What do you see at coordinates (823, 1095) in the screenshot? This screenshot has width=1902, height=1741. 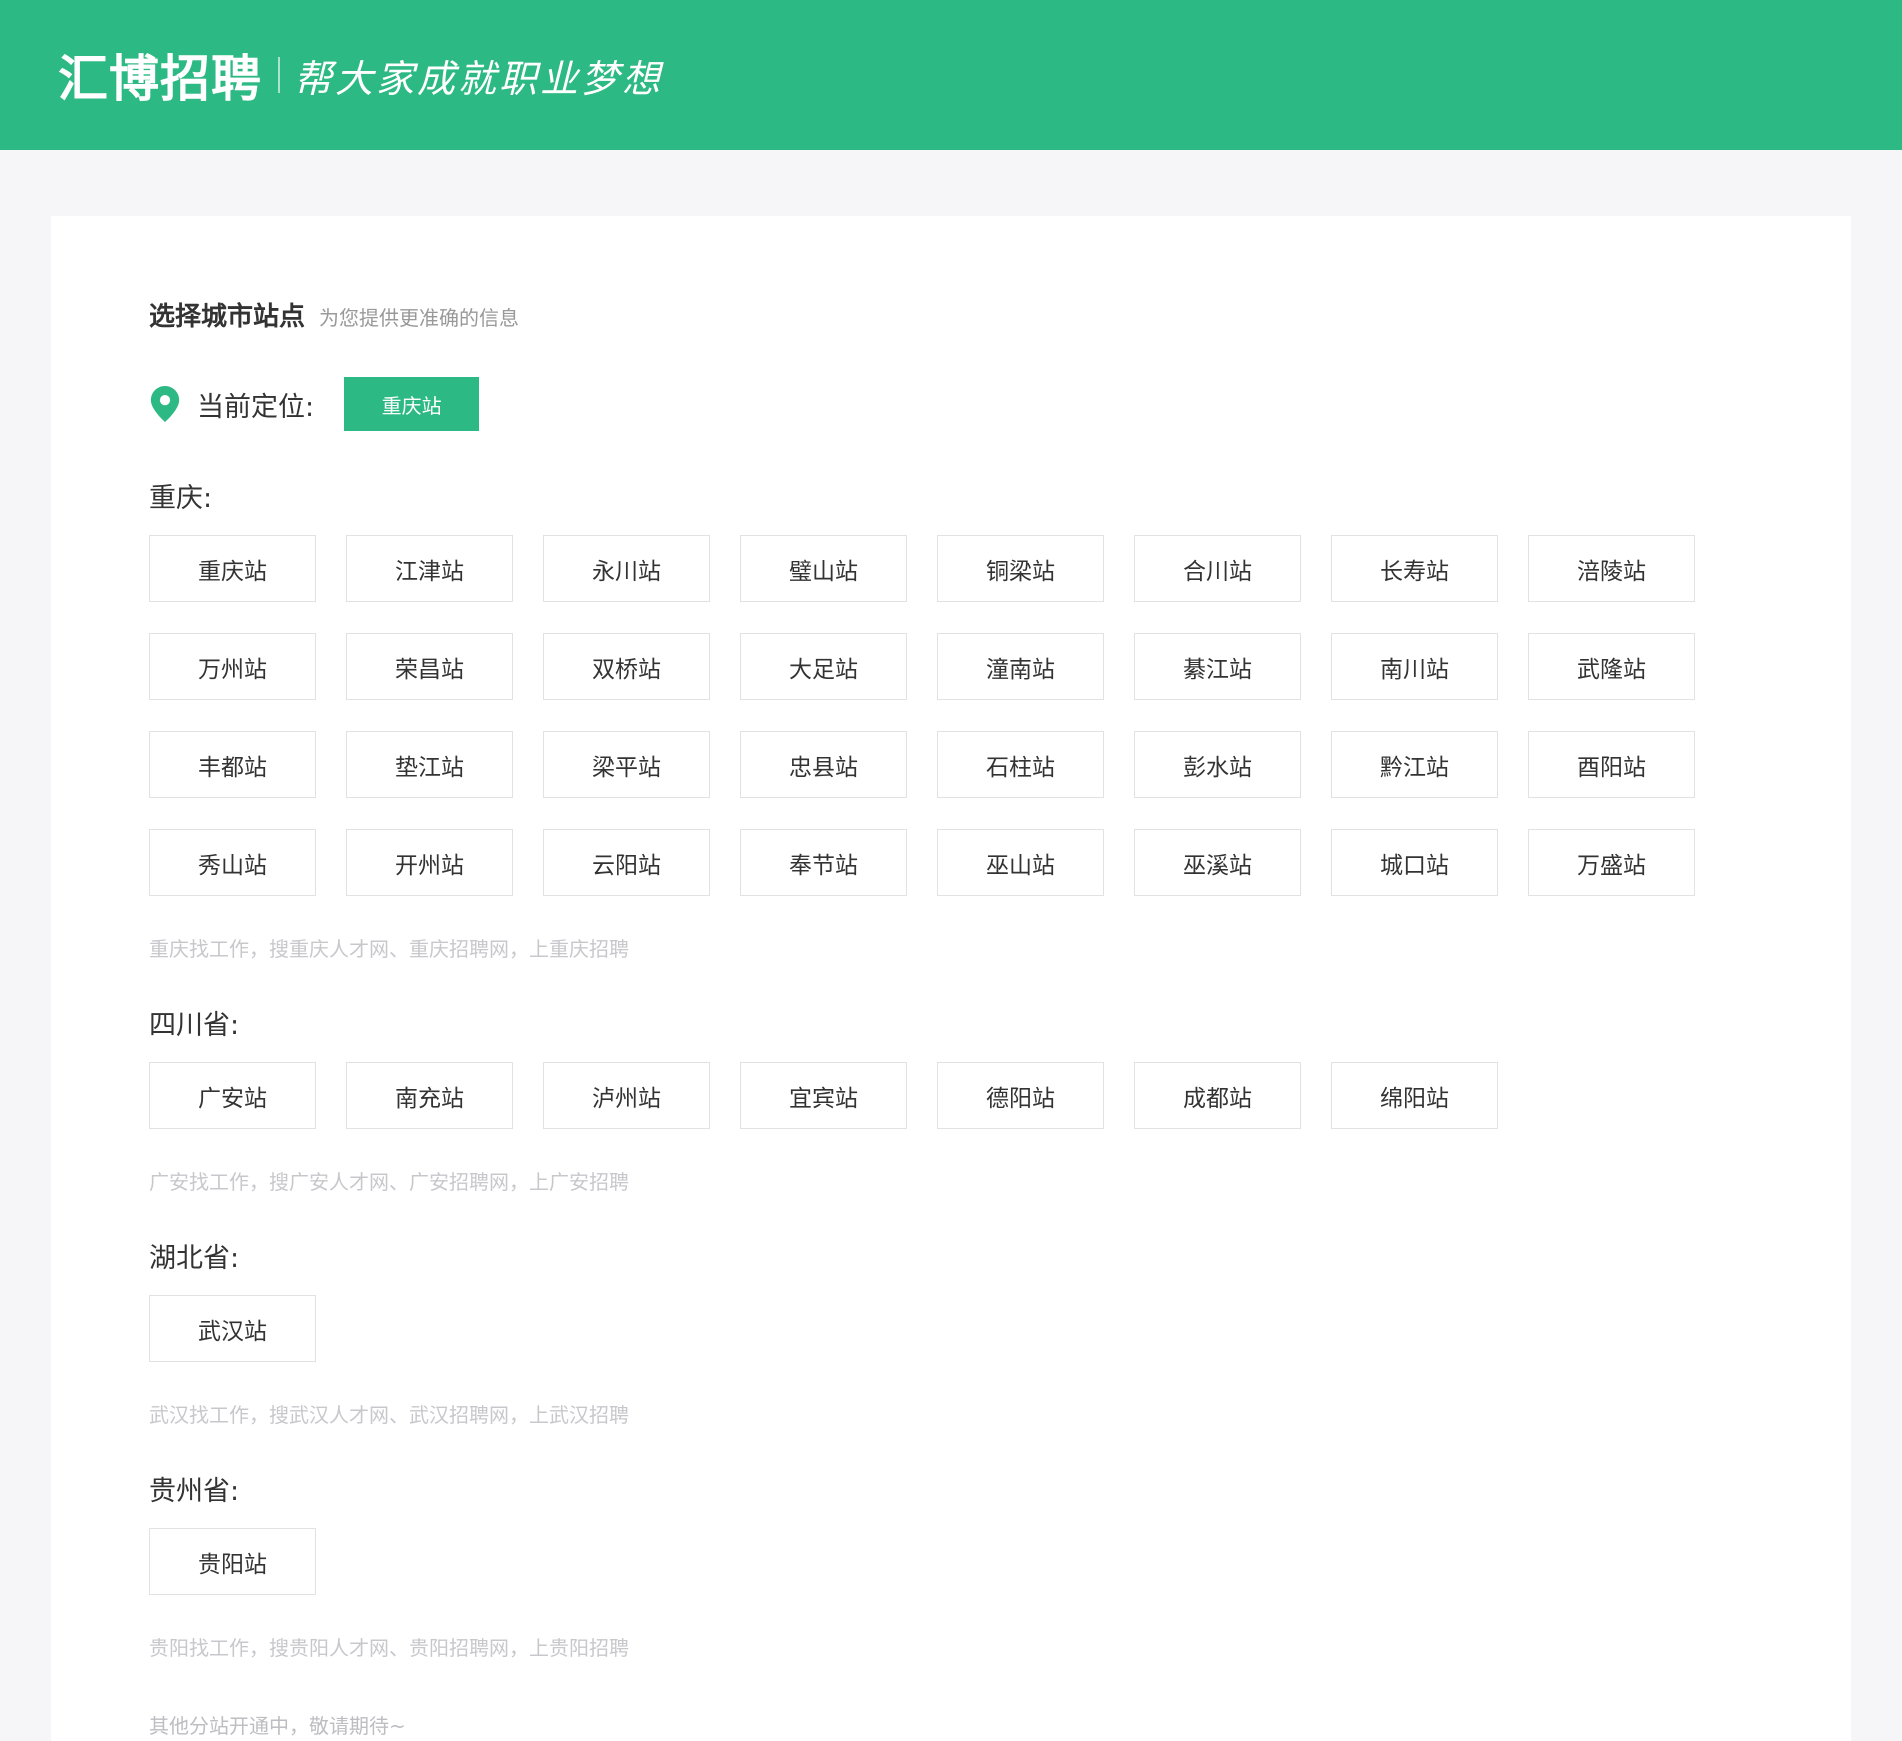 I see `station-button: 宜宾站` at bounding box center [823, 1095].